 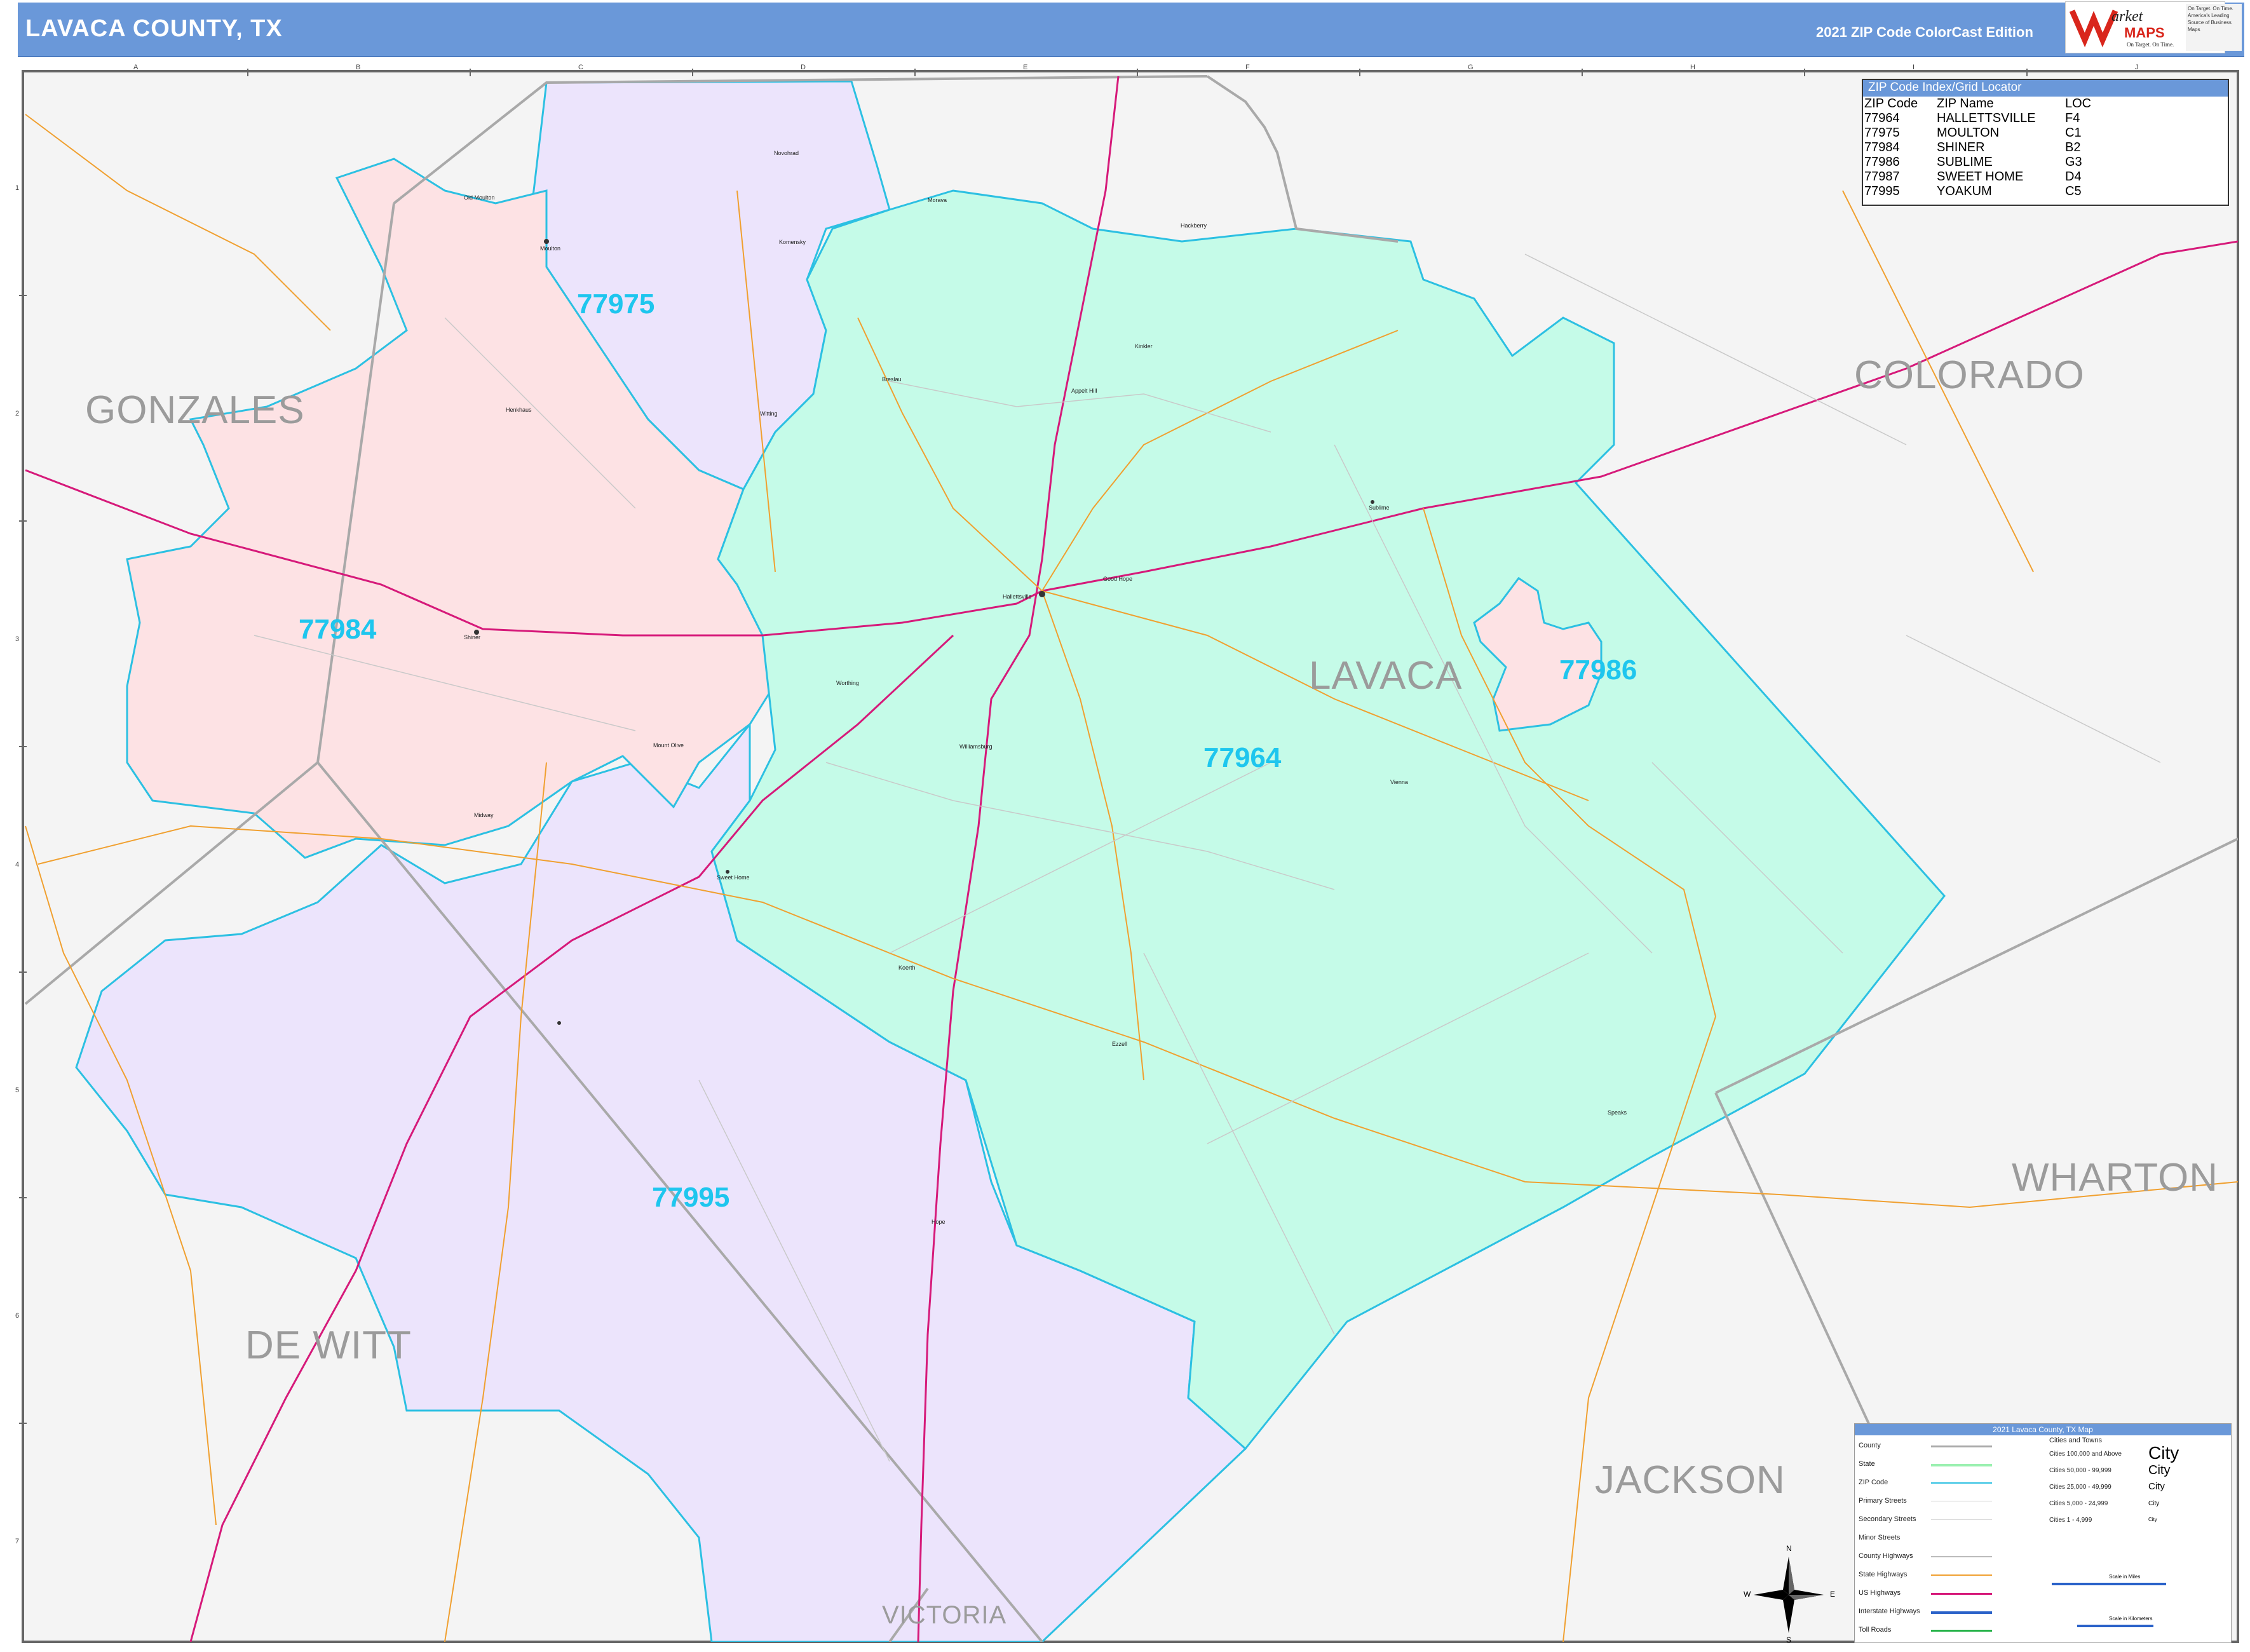 I want to click on legend-line-state-highways, so click(x=1961, y=1575).